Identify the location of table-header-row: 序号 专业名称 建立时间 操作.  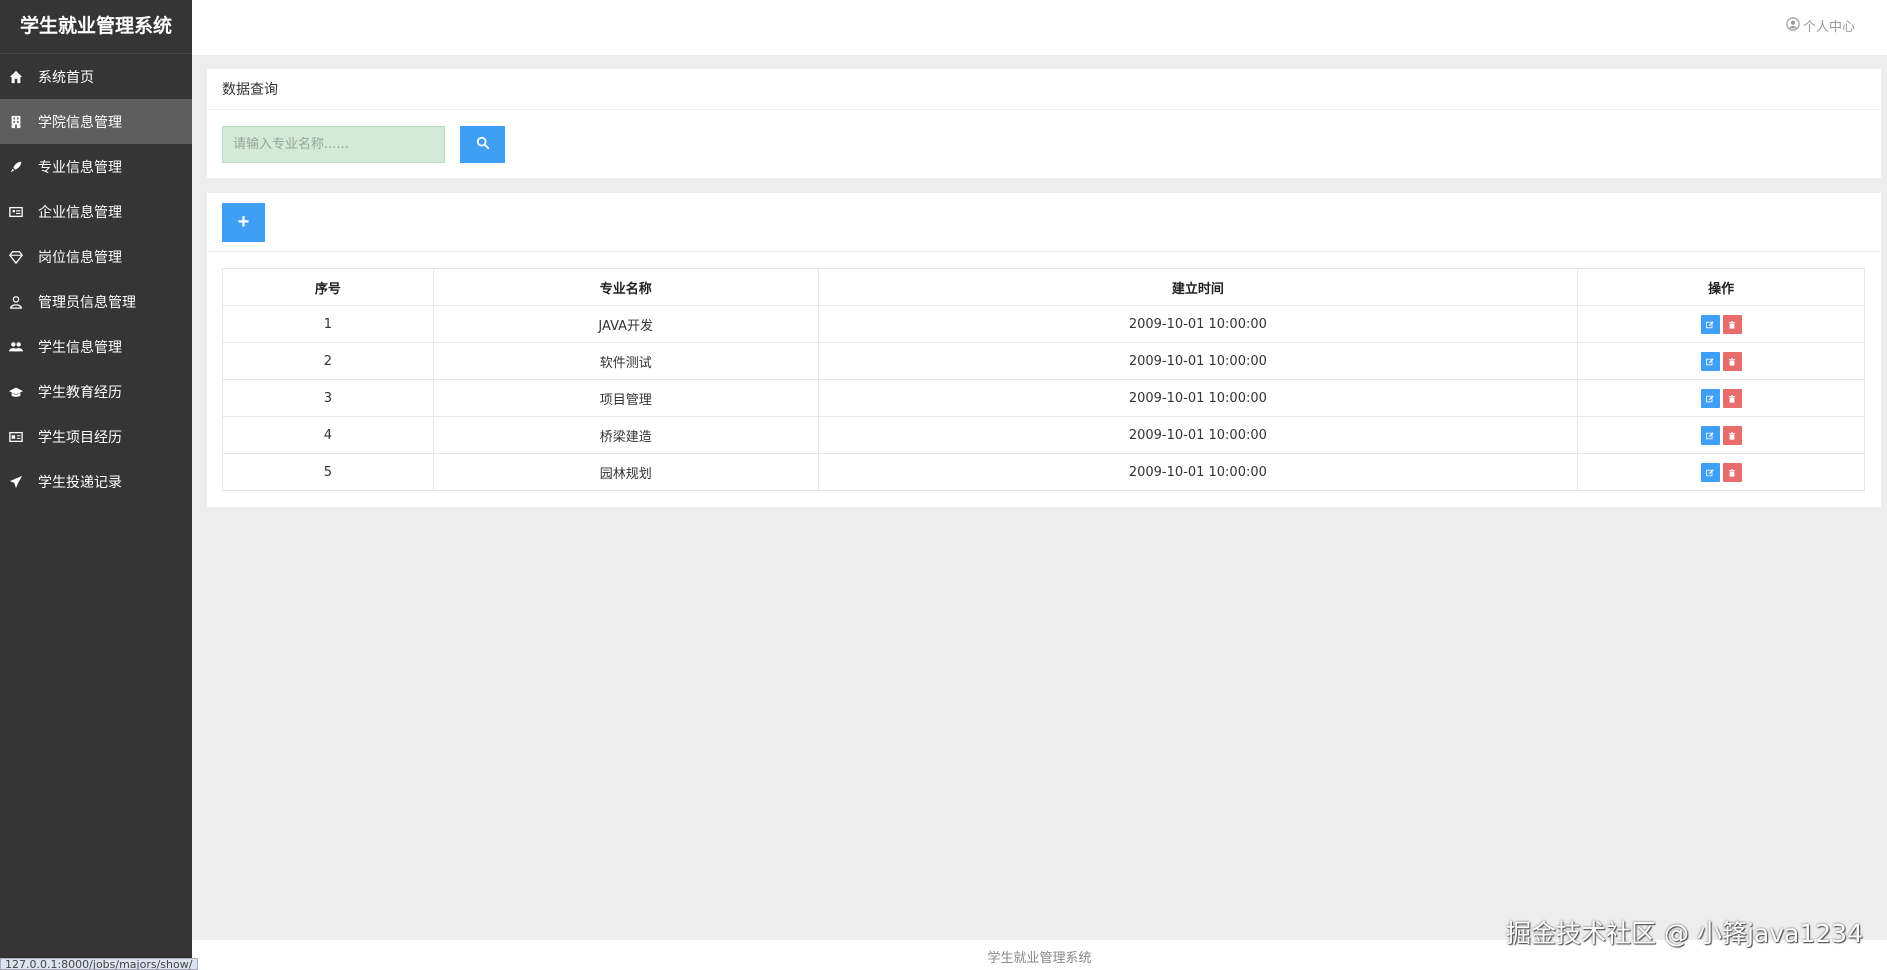
(1043, 287).